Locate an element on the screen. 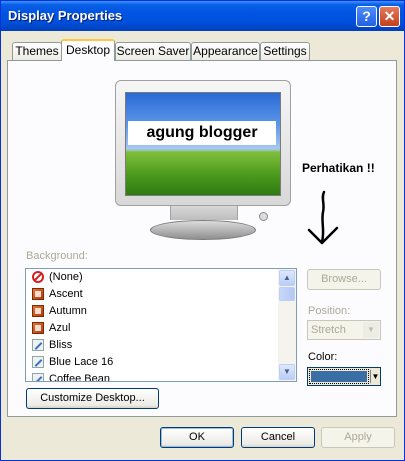  monitor-neck is located at coordinates (204, 213).